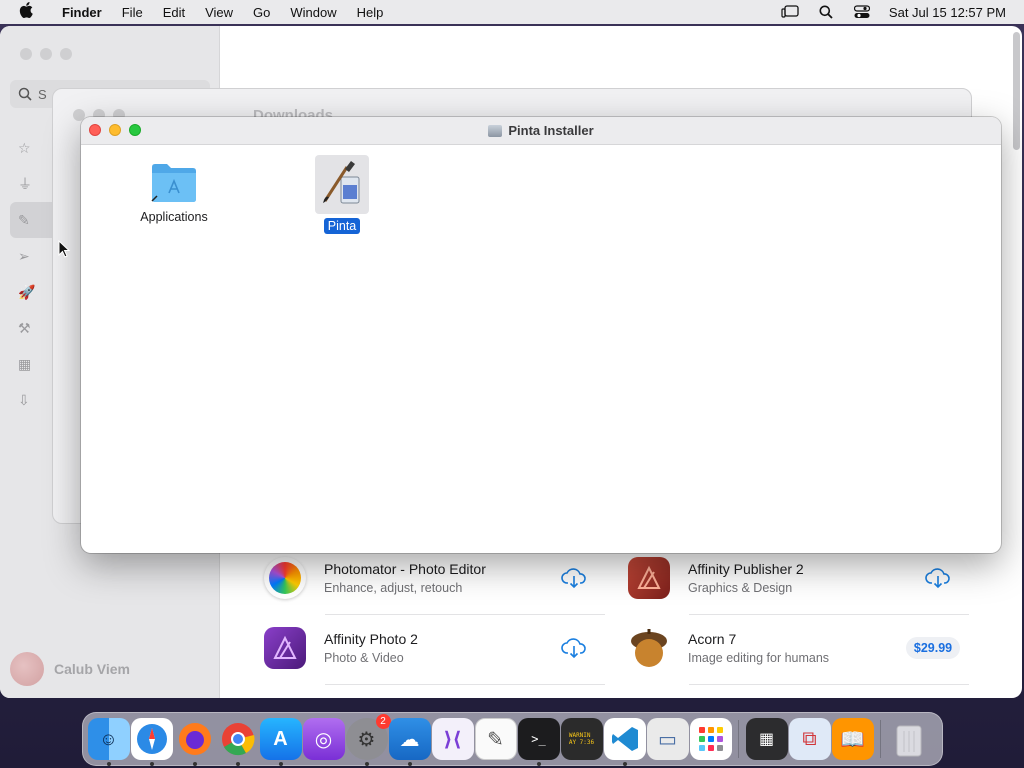 The width and height of the screenshot is (1024, 768). I want to click on app-name: Affinity Photo 2, so click(371, 639).